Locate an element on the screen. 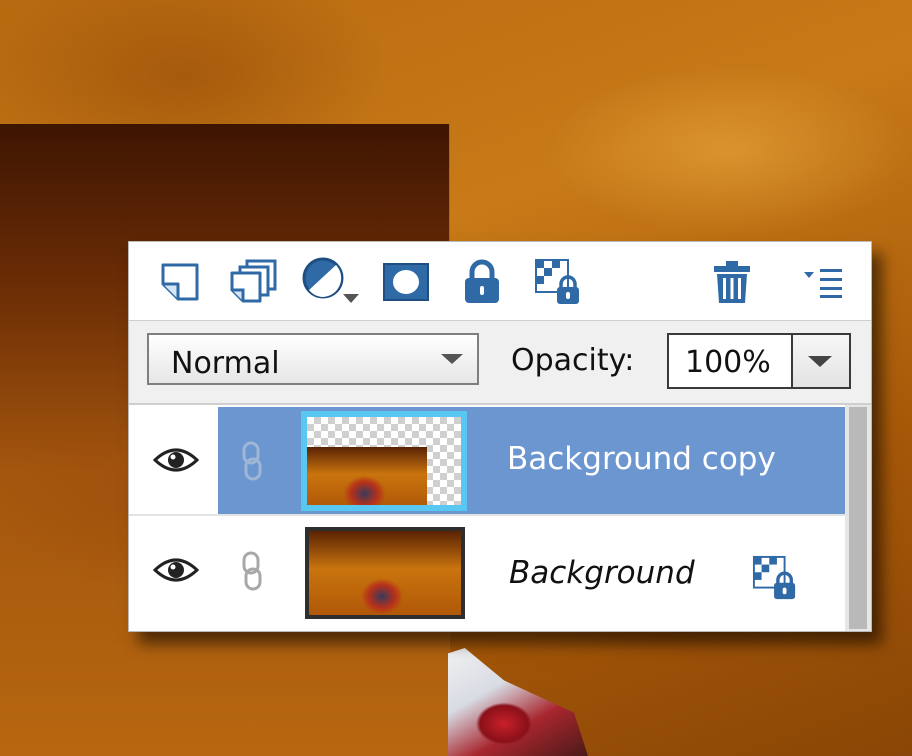  new-layer-button is located at coordinates (180, 282).